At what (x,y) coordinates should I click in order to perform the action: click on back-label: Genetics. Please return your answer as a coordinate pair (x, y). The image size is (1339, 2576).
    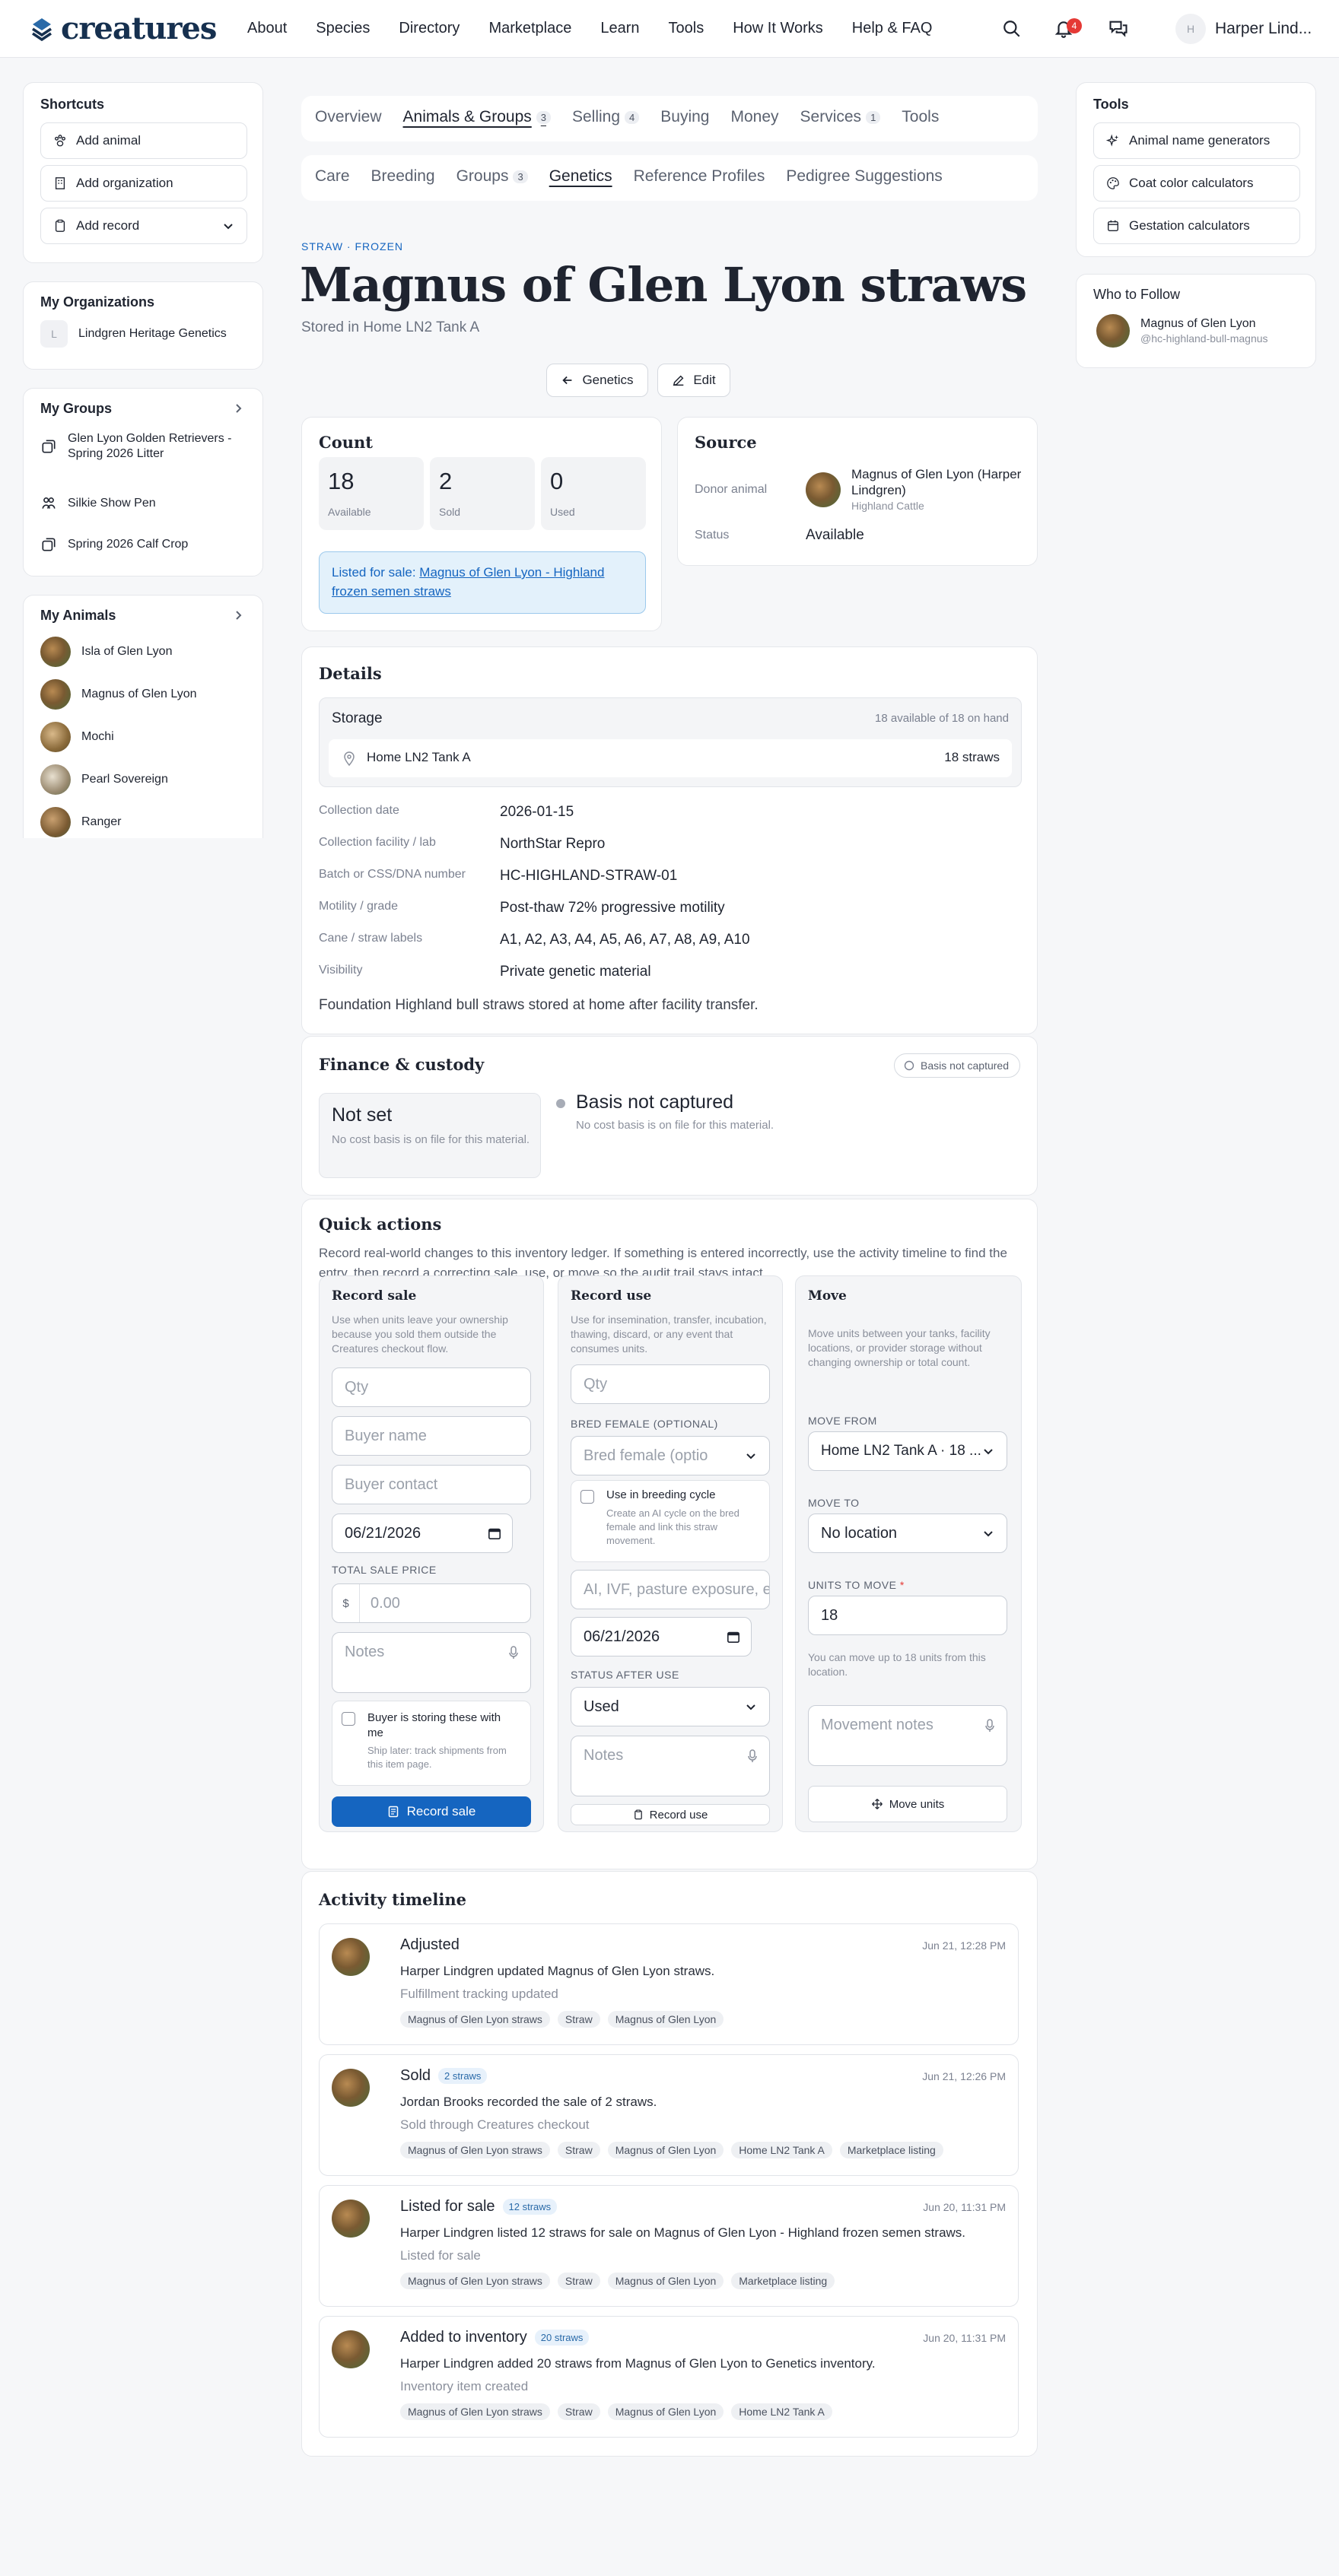
    Looking at the image, I should click on (608, 380).